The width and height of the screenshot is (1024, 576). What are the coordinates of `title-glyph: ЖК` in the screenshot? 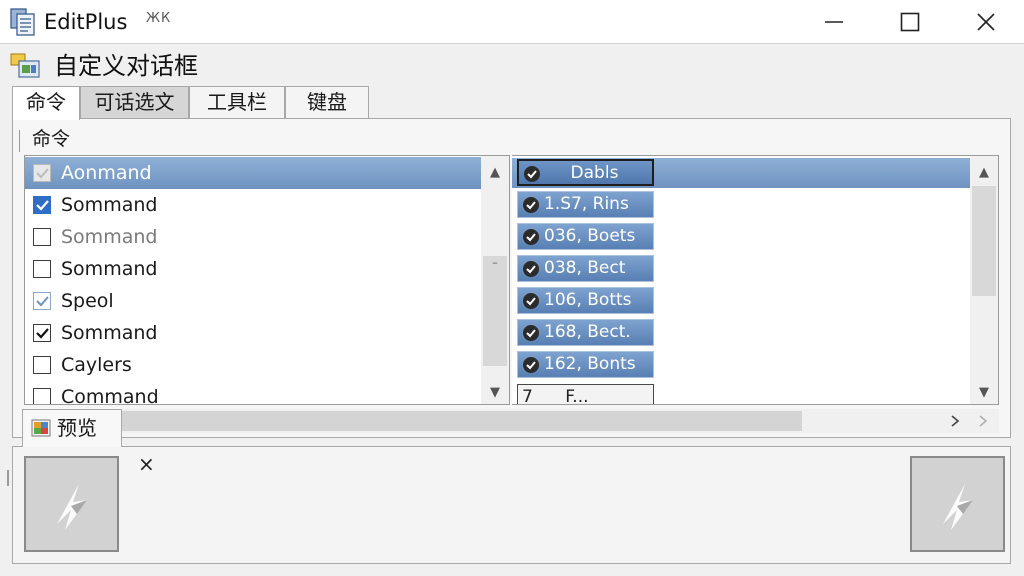 It's located at (159, 18).